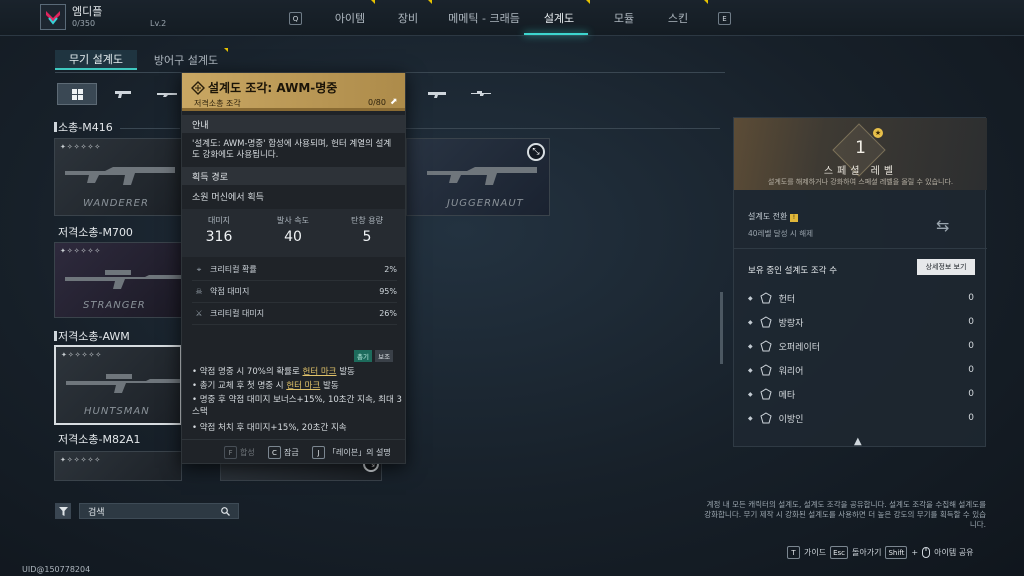 The image size is (1024, 576). Describe the element at coordinates (233, 269) in the screenshot. I see `substat-label: 크리티컬 확률` at that location.